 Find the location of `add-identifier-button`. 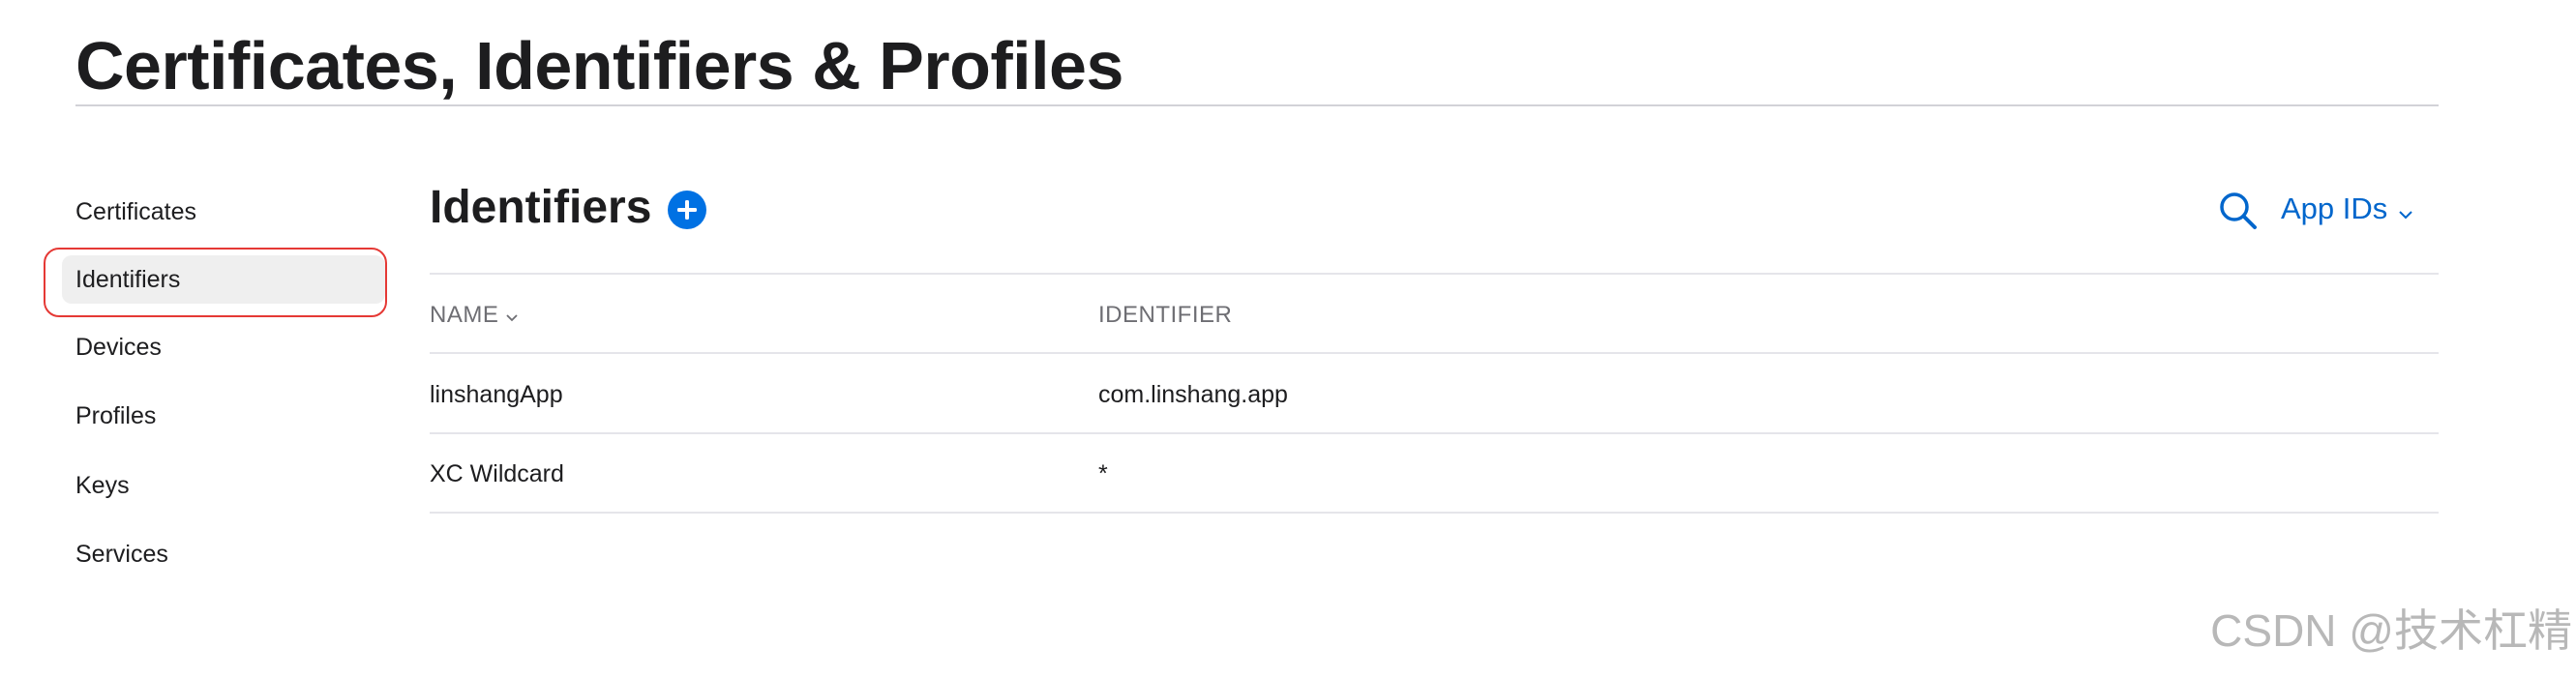

add-identifier-button is located at coordinates (687, 210).